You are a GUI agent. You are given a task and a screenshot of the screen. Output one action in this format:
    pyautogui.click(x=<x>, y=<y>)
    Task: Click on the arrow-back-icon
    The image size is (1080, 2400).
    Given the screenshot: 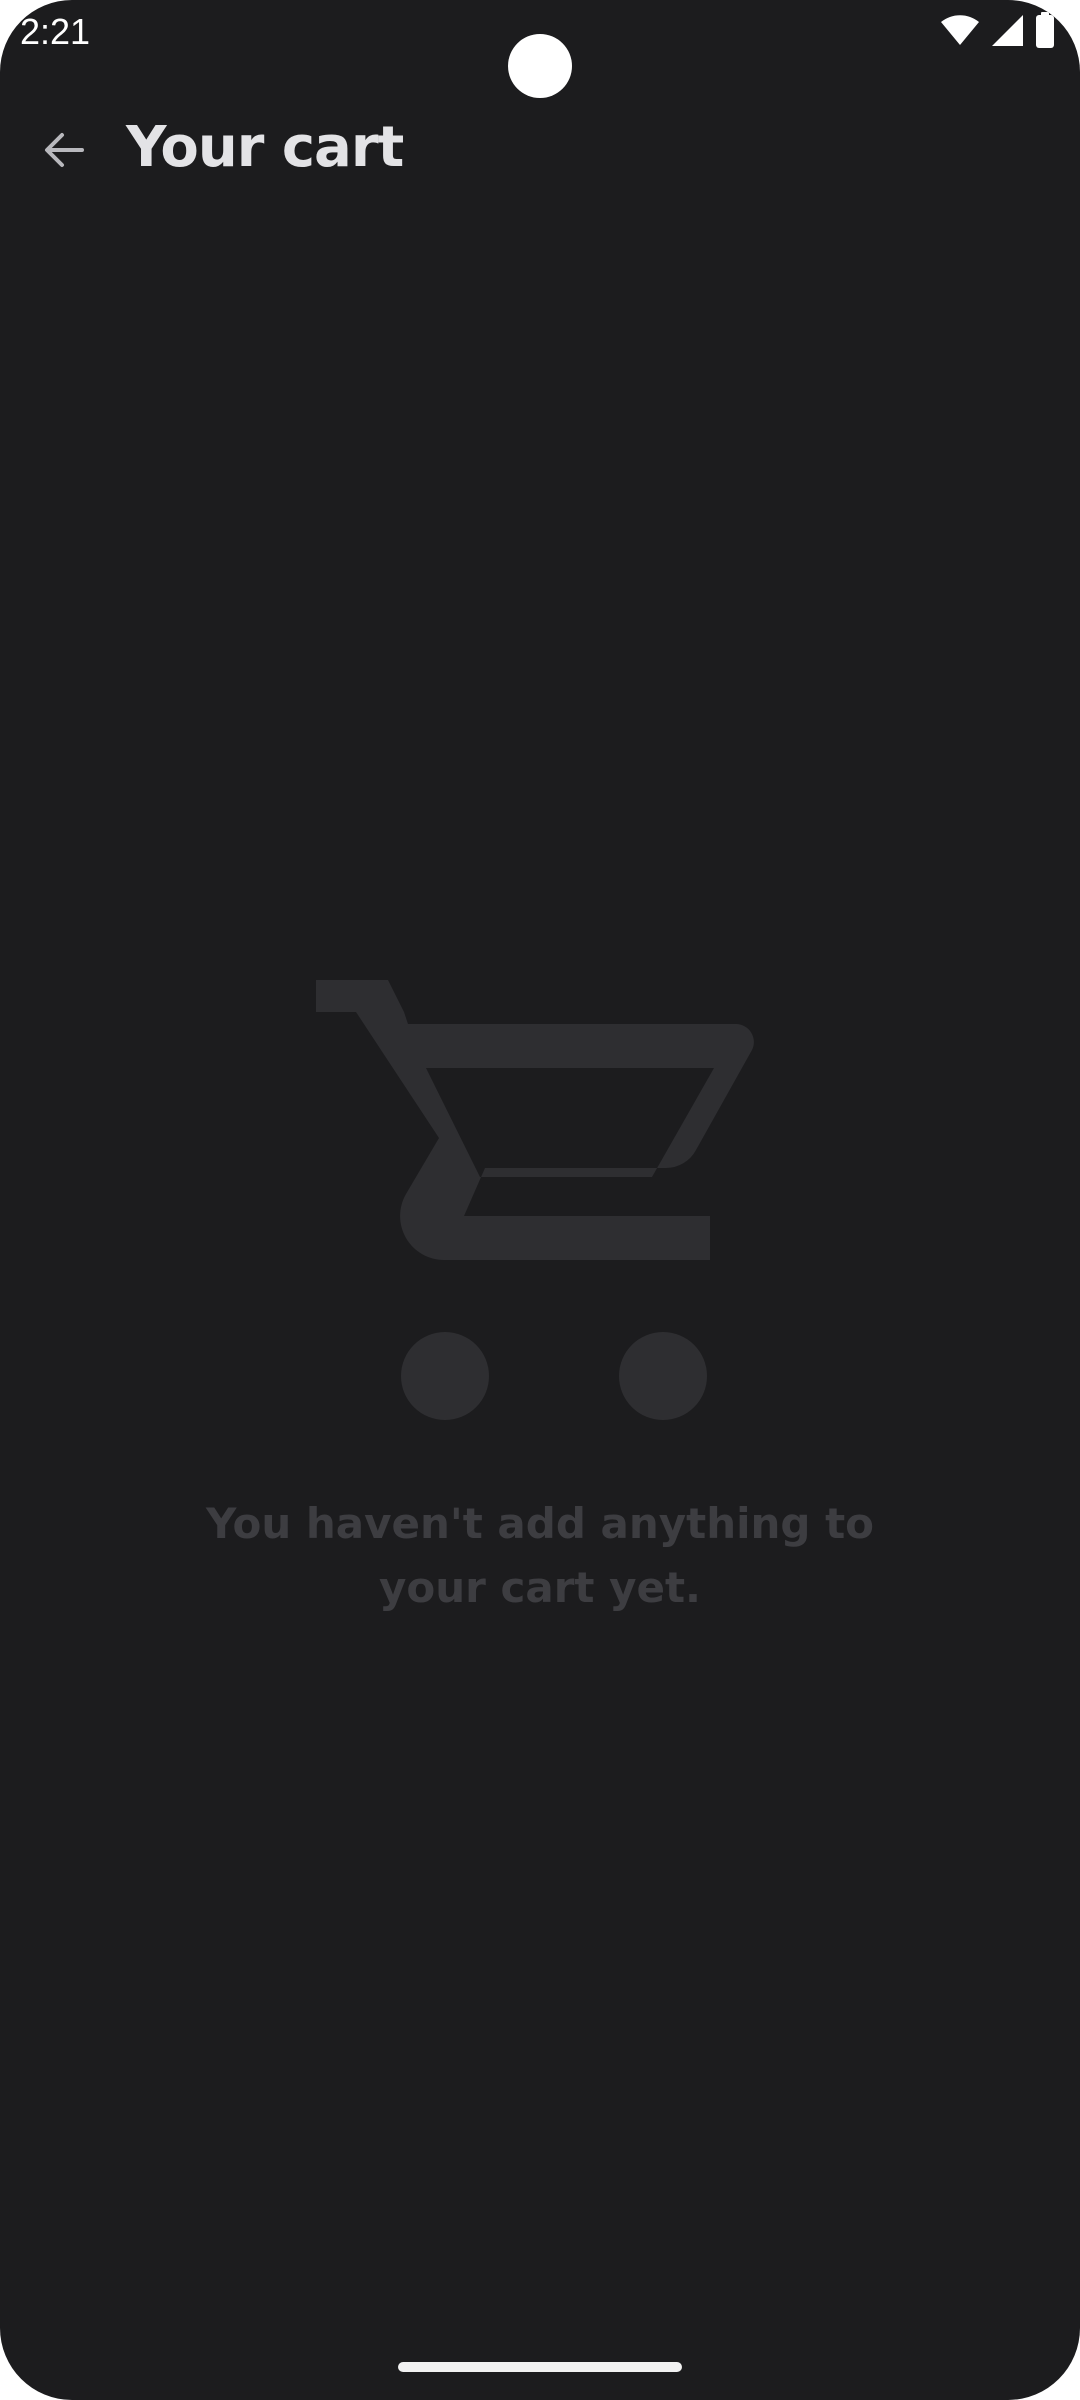 What is the action you would take?
    pyautogui.click(x=64, y=152)
    